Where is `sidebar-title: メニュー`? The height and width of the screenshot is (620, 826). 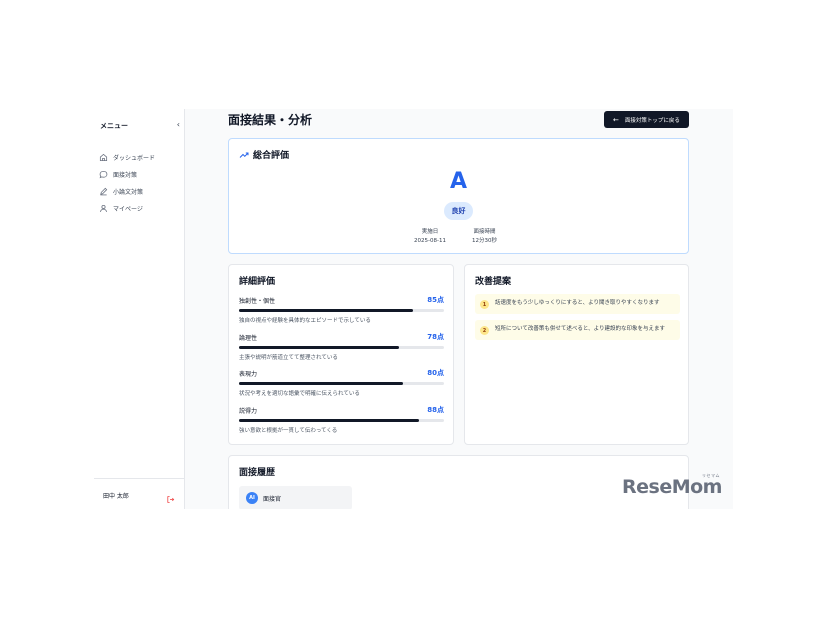
sidebar-title: メニュー is located at coordinates (114, 126).